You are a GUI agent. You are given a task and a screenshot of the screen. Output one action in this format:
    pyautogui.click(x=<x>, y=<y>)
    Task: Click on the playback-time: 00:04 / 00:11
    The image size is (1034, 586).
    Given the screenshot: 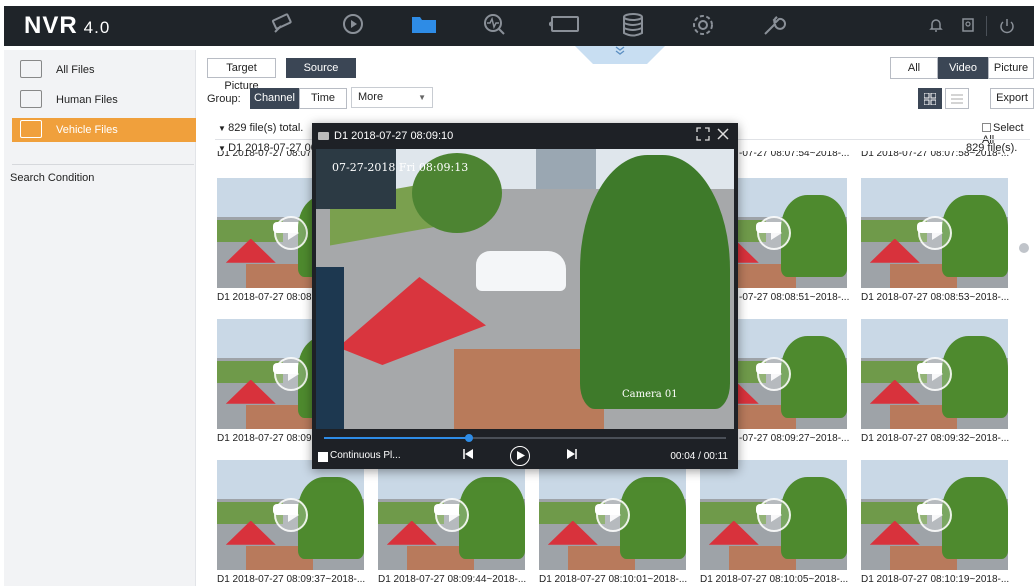 What is the action you would take?
    pyautogui.click(x=699, y=456)
    